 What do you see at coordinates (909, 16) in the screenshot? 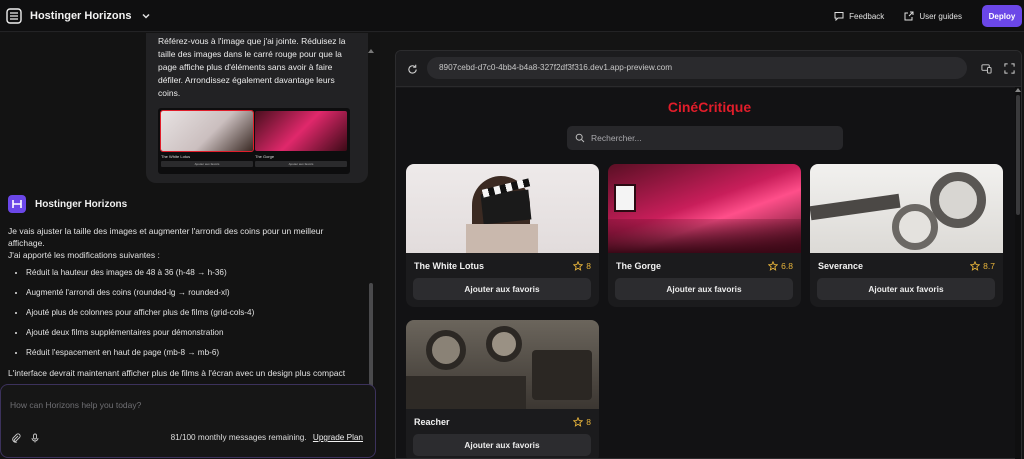
I see `external-link-icon` at bounding box center [909, 16].